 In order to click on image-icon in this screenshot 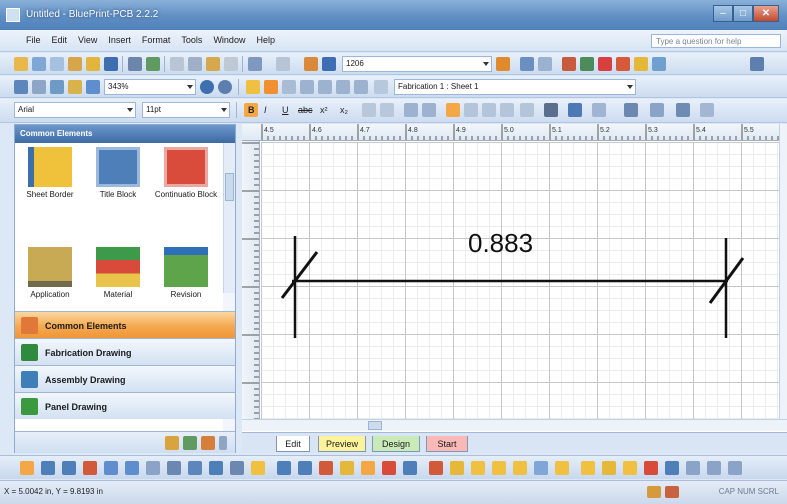, I will do `click(588, 468)`.